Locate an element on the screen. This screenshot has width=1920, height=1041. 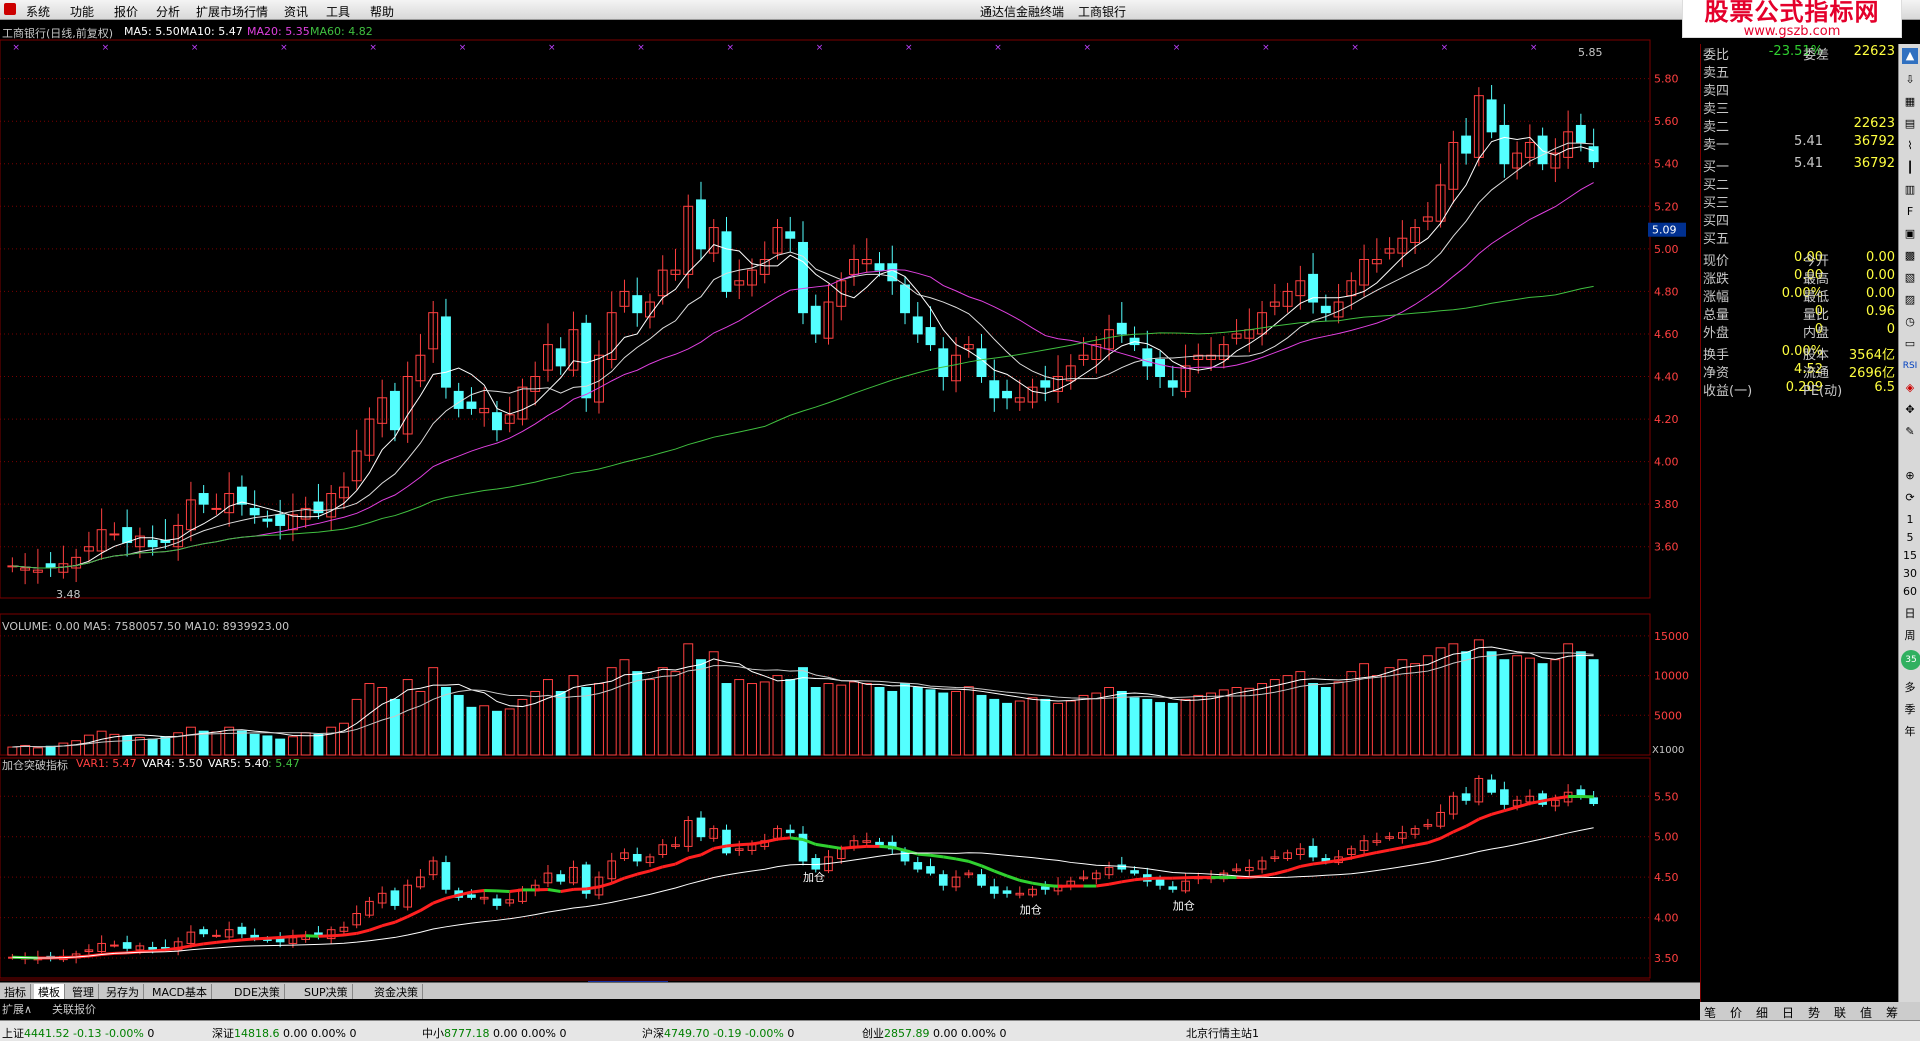
period-30: 30 is located at coordinates (1910, 574).